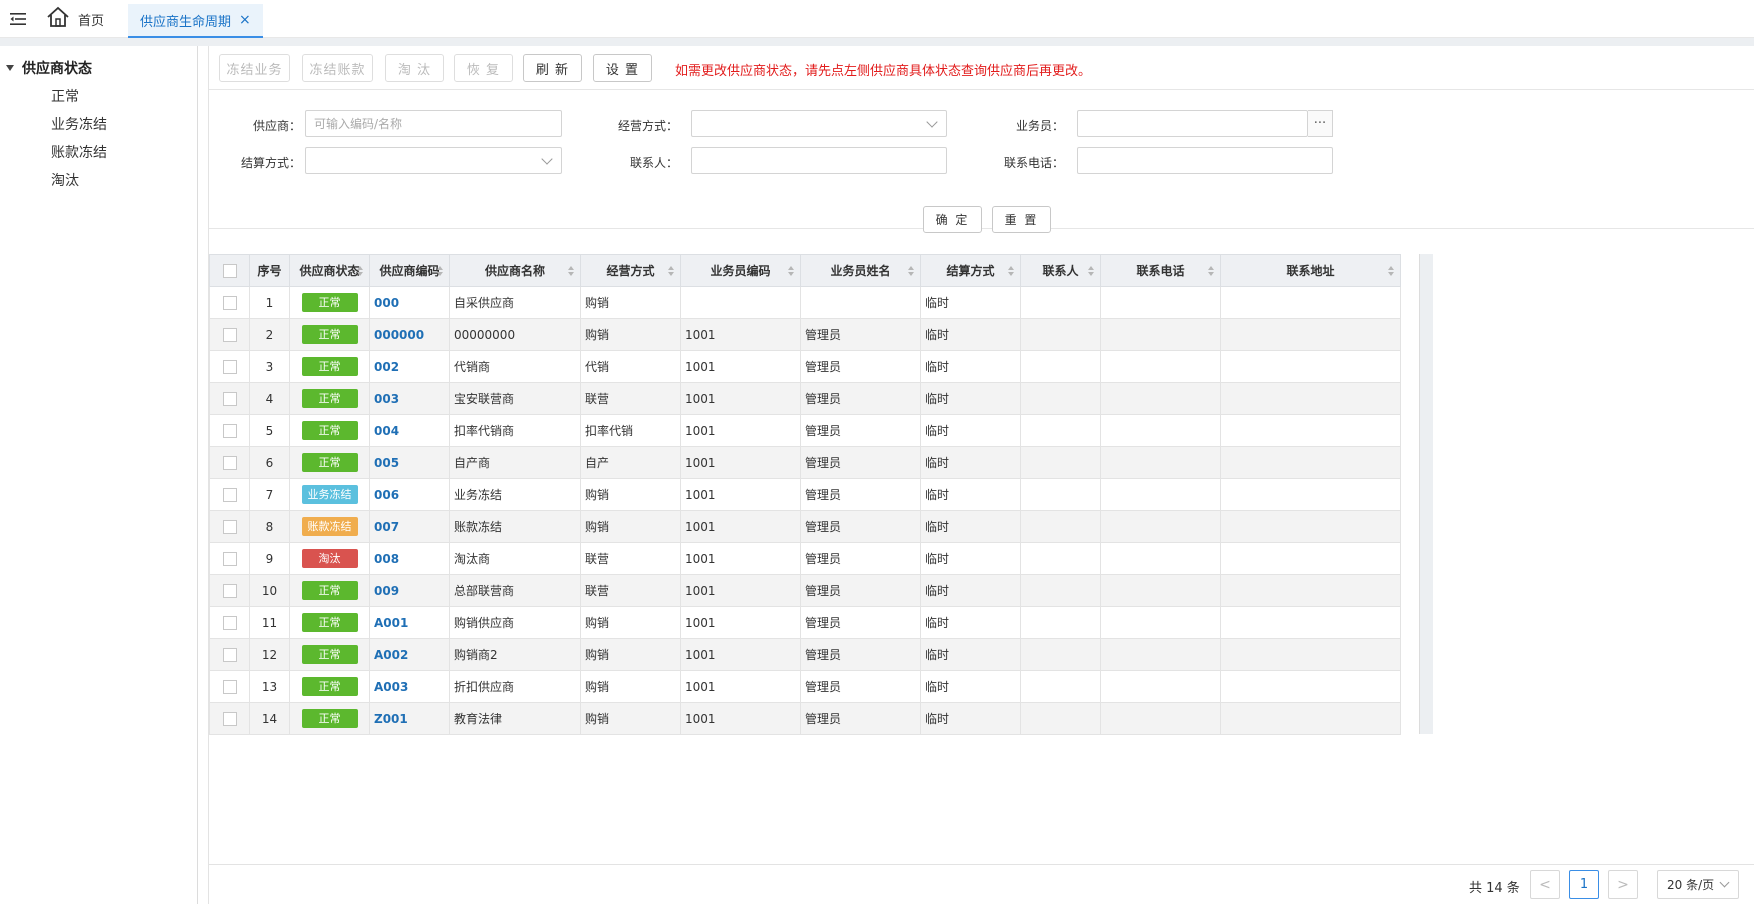 The width and height of the screenshot is (1754, 904). What do you see at coordinates (1310, 270) in the screenshot?
I see `col-address: 联系地址` at bounding box center [1310, 270].